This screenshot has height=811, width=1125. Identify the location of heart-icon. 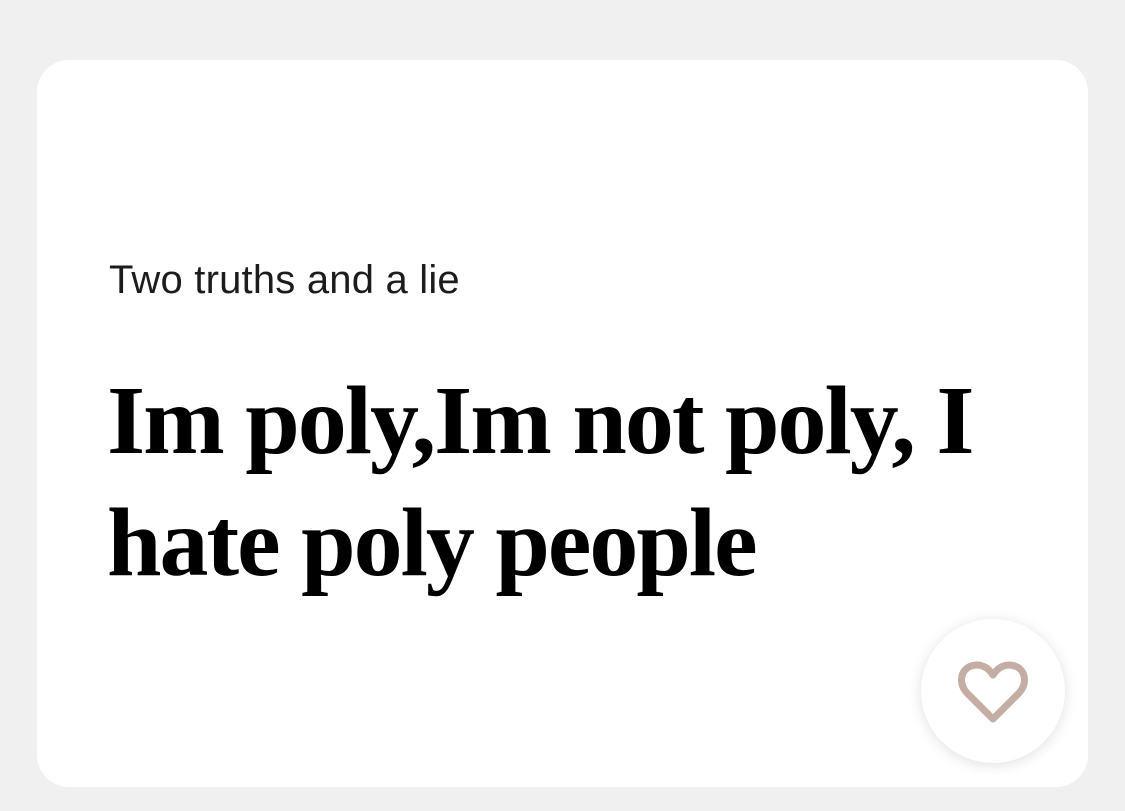
(993, 692).